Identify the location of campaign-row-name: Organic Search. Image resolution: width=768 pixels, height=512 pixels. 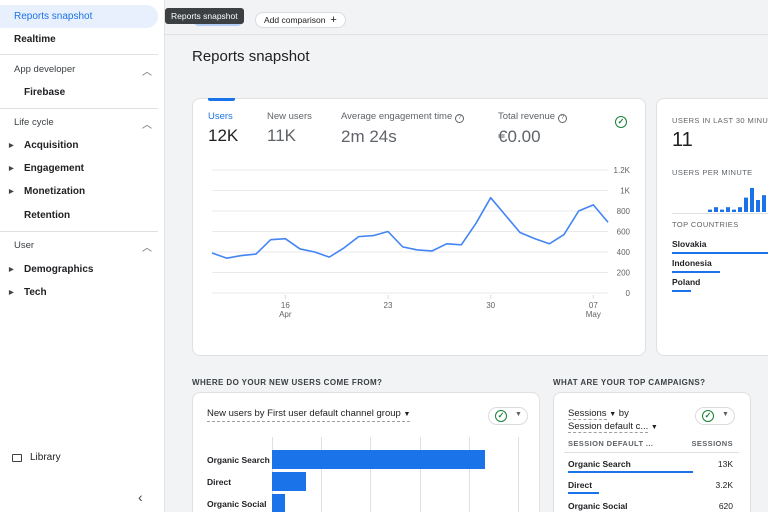
(599, 464).